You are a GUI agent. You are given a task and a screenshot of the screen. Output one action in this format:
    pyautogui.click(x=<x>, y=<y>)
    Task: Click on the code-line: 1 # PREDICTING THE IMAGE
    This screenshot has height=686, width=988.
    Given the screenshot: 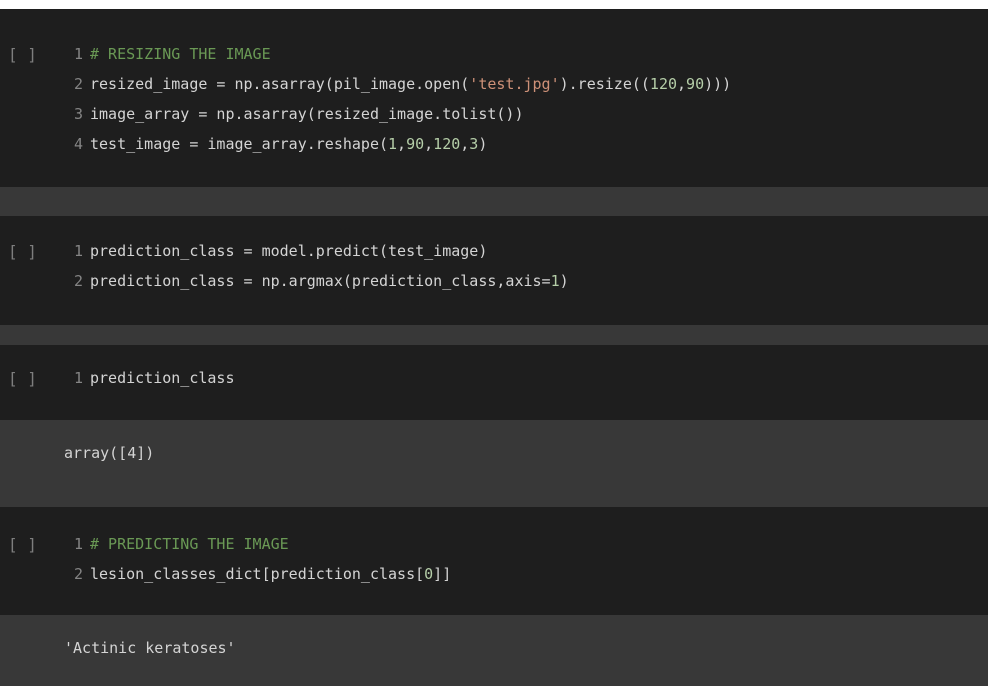 What is the action you would take?
    pyautogui.click(x=181, y=544)
    